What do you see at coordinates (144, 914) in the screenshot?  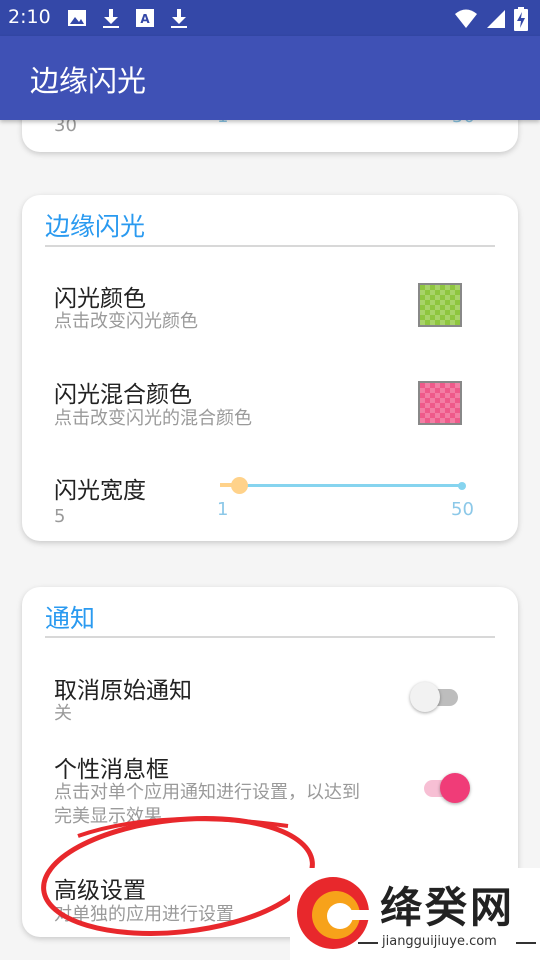 I see `advanced-subtitle: 对单独的应用进行设置` at bounding box center [144, 914].